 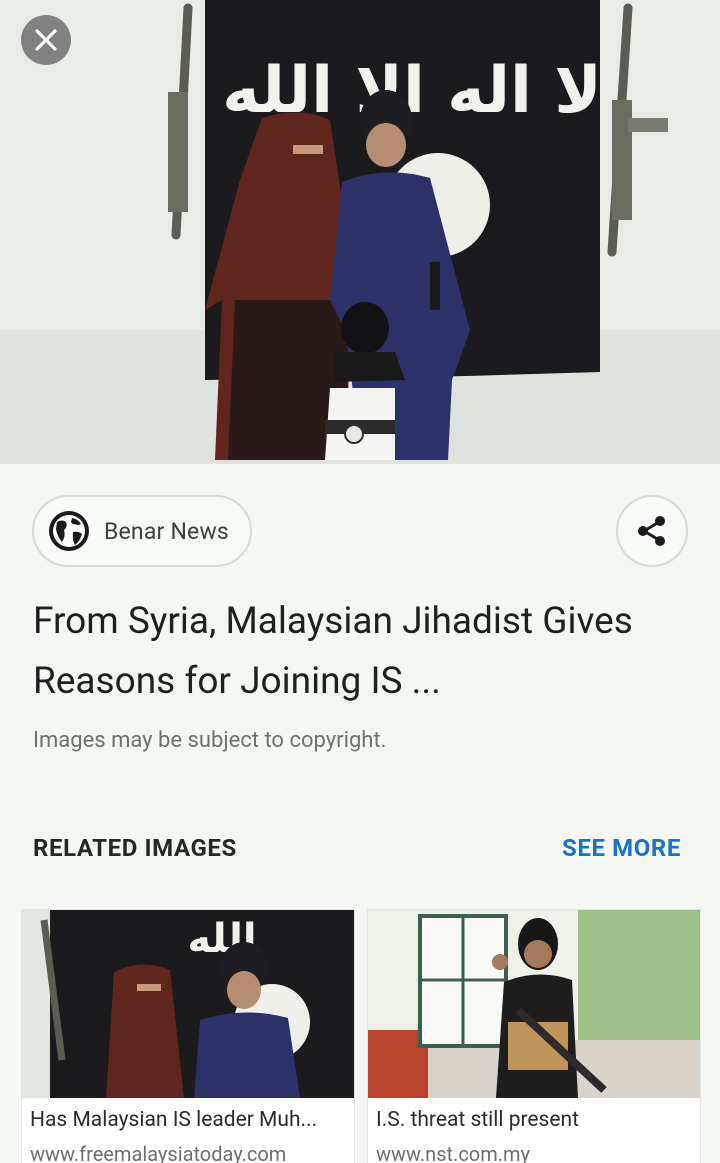 I want to click on source-chip: Benar News, so click(x=142, y=531).